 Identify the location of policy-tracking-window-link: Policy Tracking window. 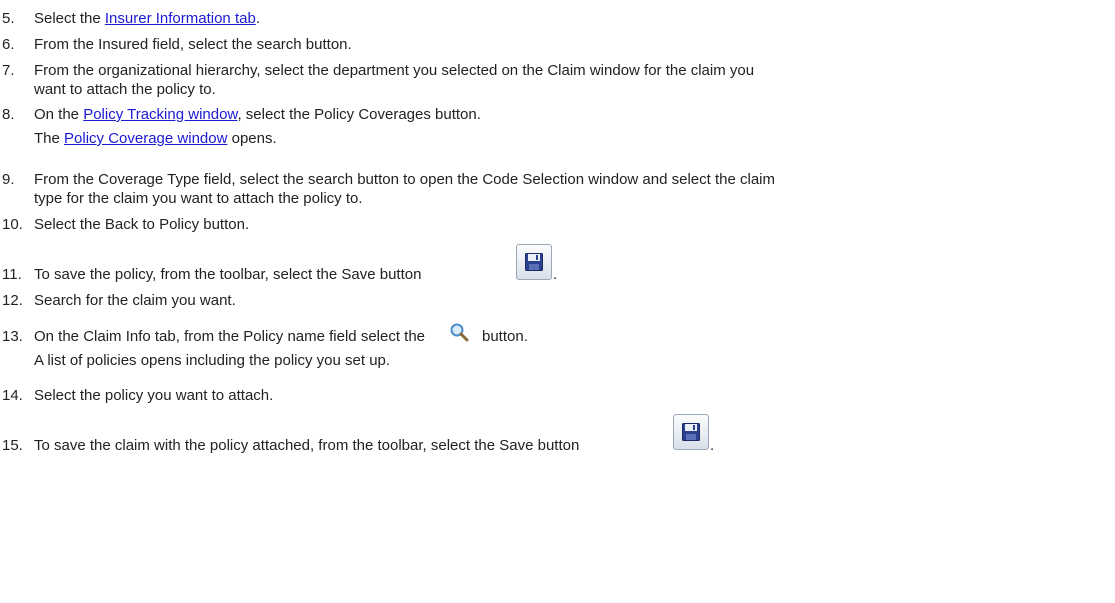
(160, 114).